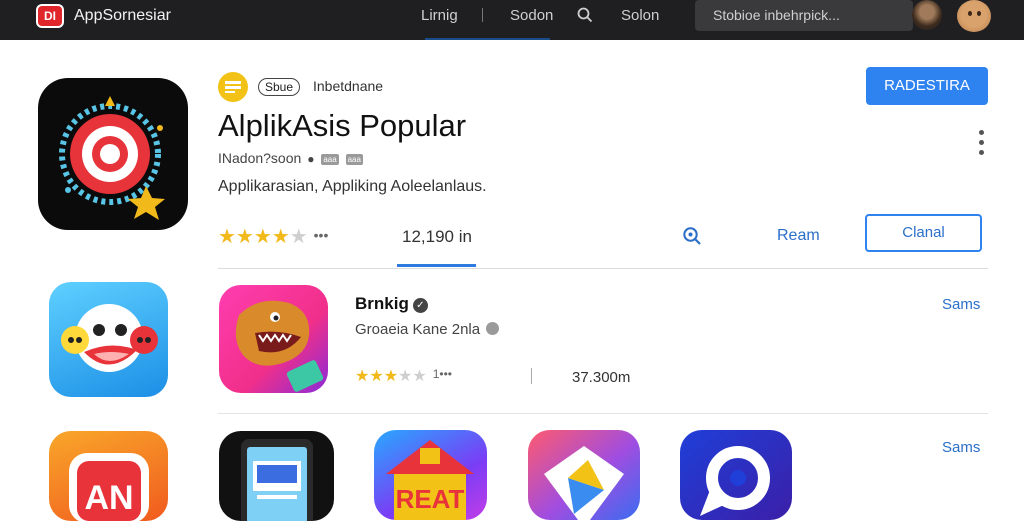 This screenshot has height=521, width=1024. Describe the element at coordinates (382, 303) in the screenshot. I see `row-app-title-text: Brnkig` at that location.